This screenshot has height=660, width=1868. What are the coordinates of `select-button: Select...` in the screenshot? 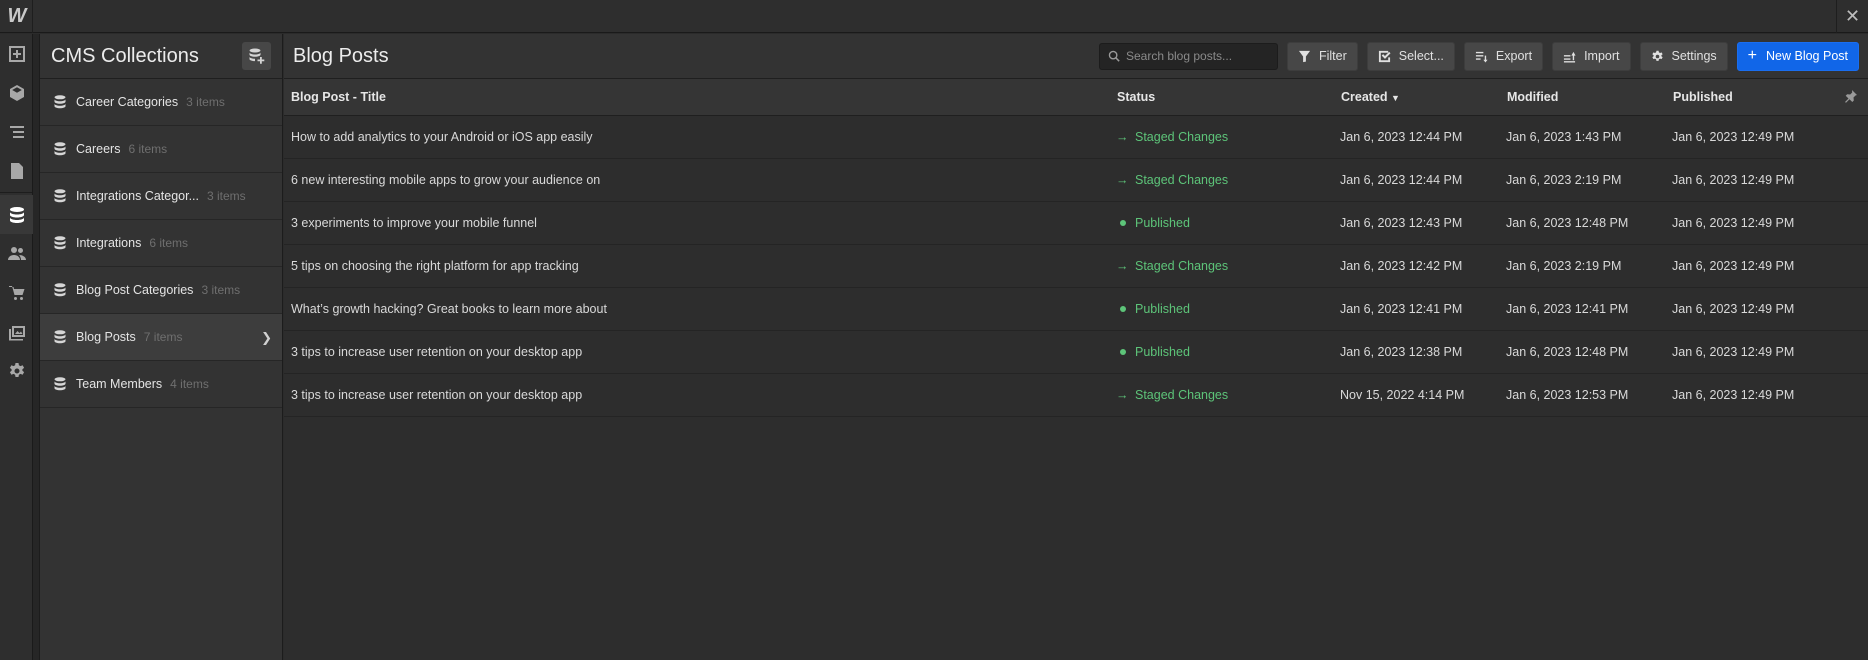 It's located at (1410, 56).